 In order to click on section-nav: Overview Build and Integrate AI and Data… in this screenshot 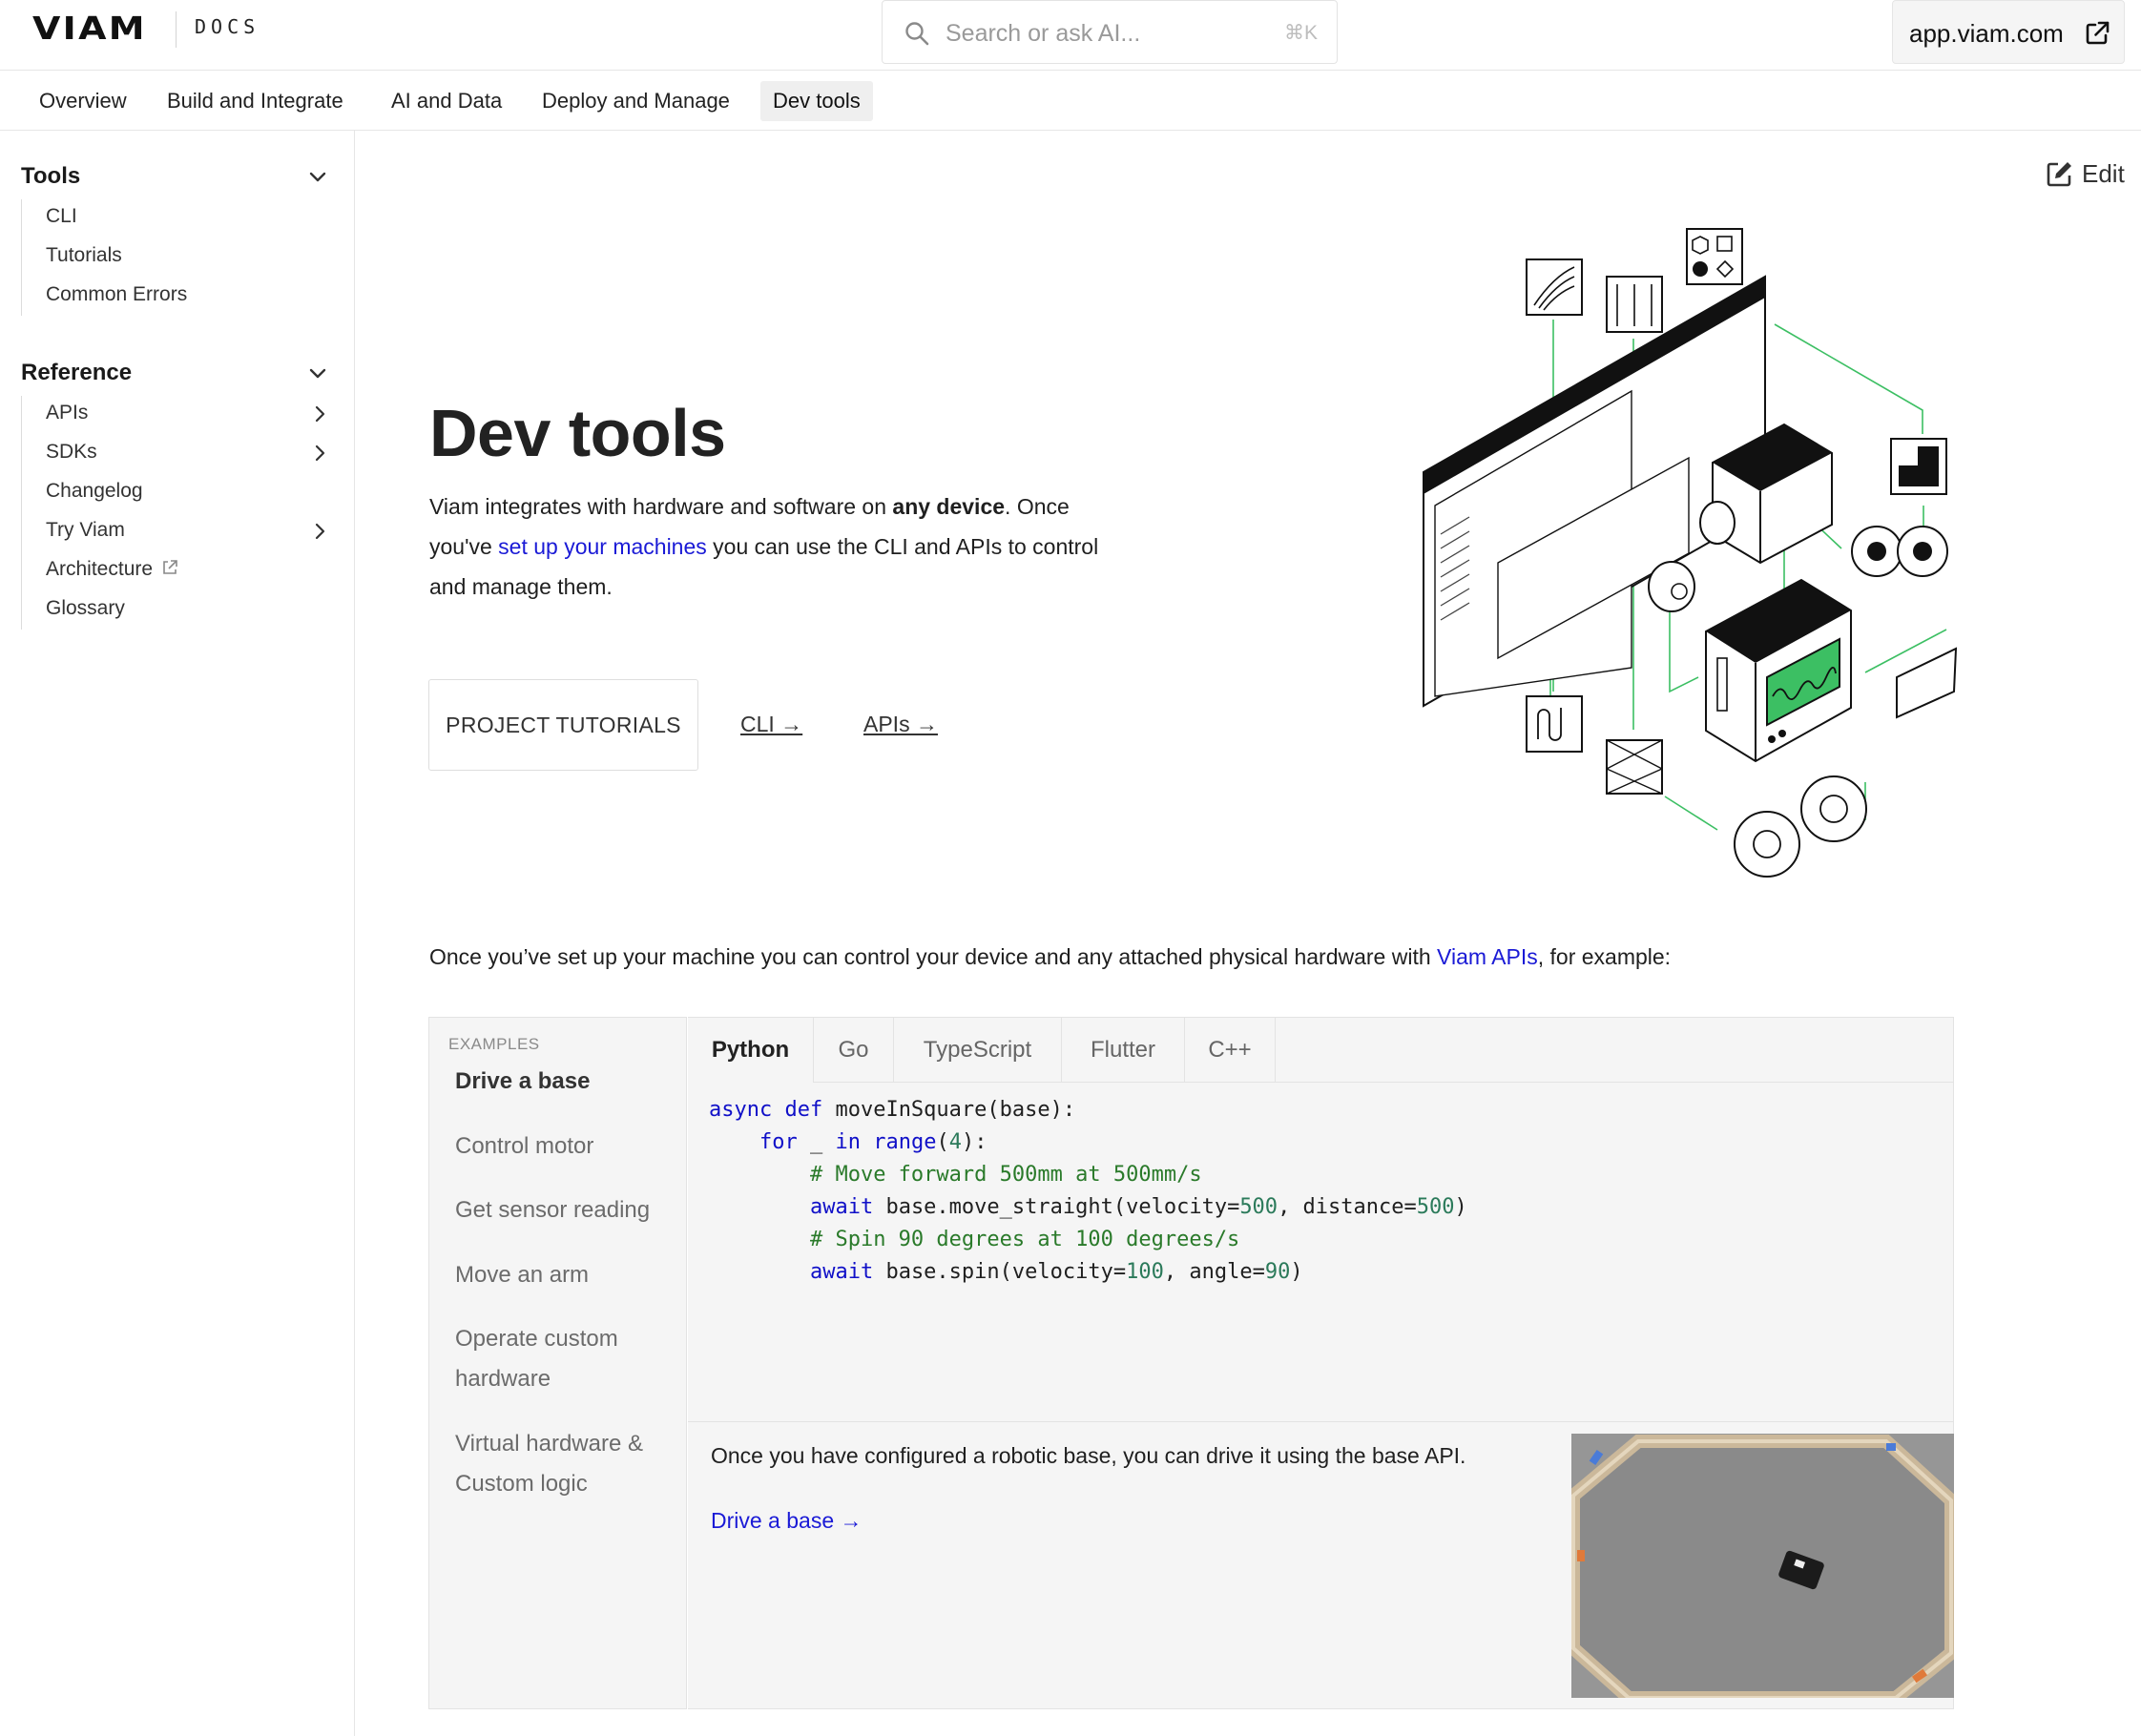, I will do `click(1070, 101)`.